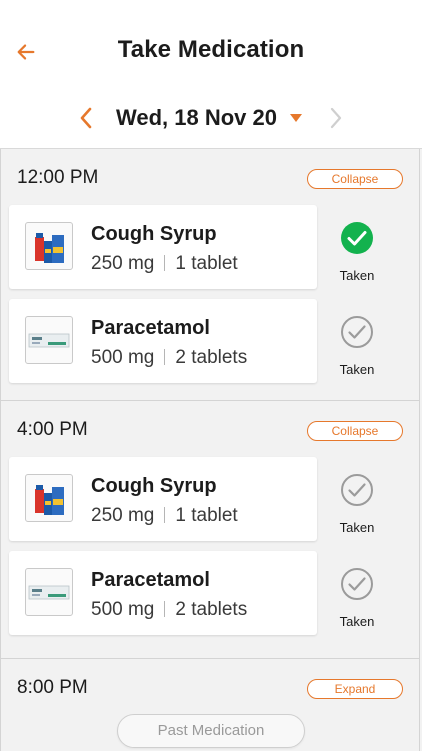 Image resolution: width=422 pixels, height=751 pixels. What do you see at coordinates (210, 429) in the screenshot?
I see `time-group-header: 4:00 PM Collapse` at bounding box center [210, 429].